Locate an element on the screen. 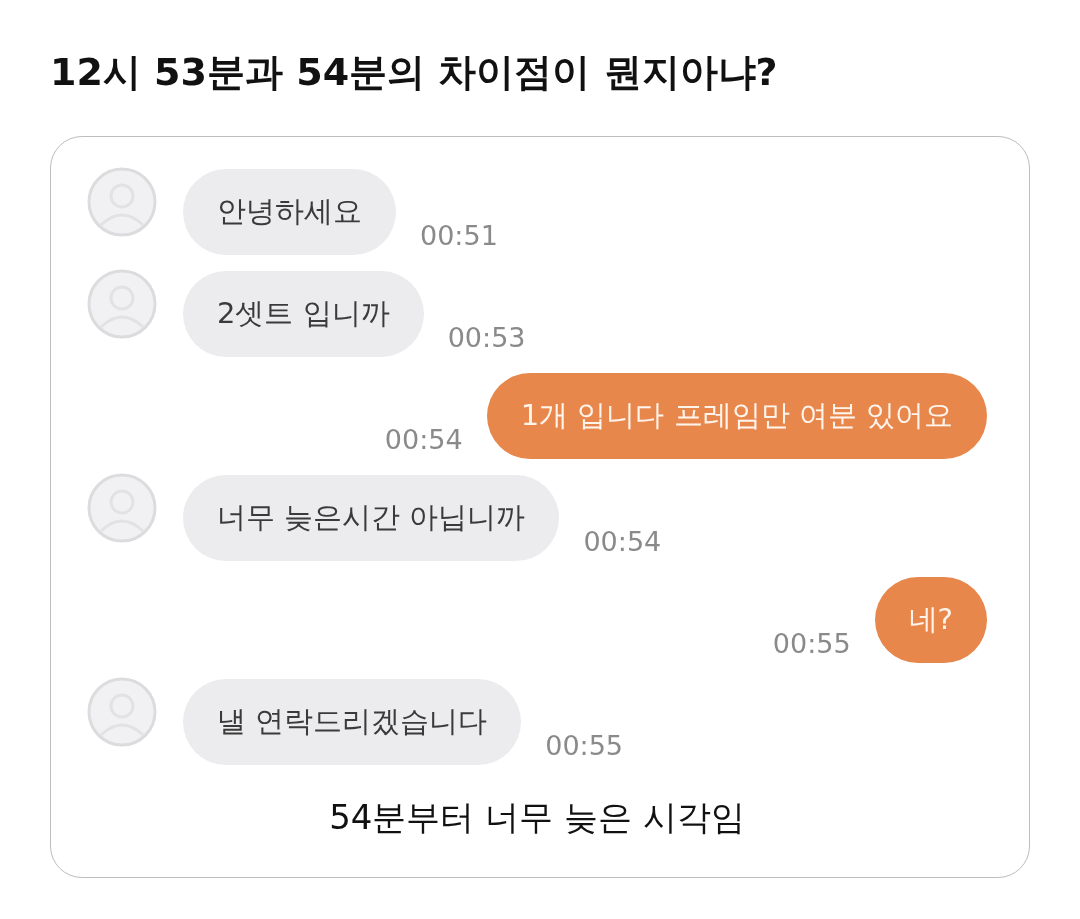 This screenshot has height=919, width=1080. message-time: 00:51 is located at coordinates (459, 235).